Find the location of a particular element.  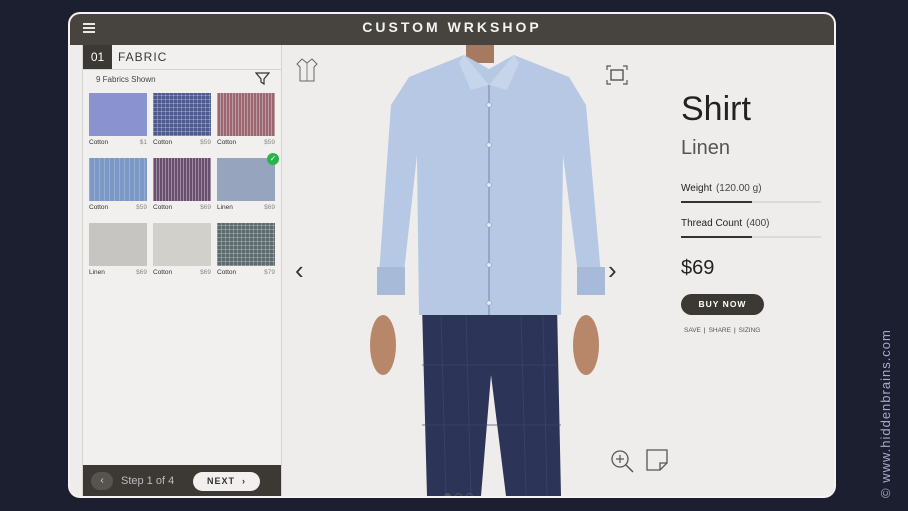

share-link: SHARE is located at coordinates (720, 330).